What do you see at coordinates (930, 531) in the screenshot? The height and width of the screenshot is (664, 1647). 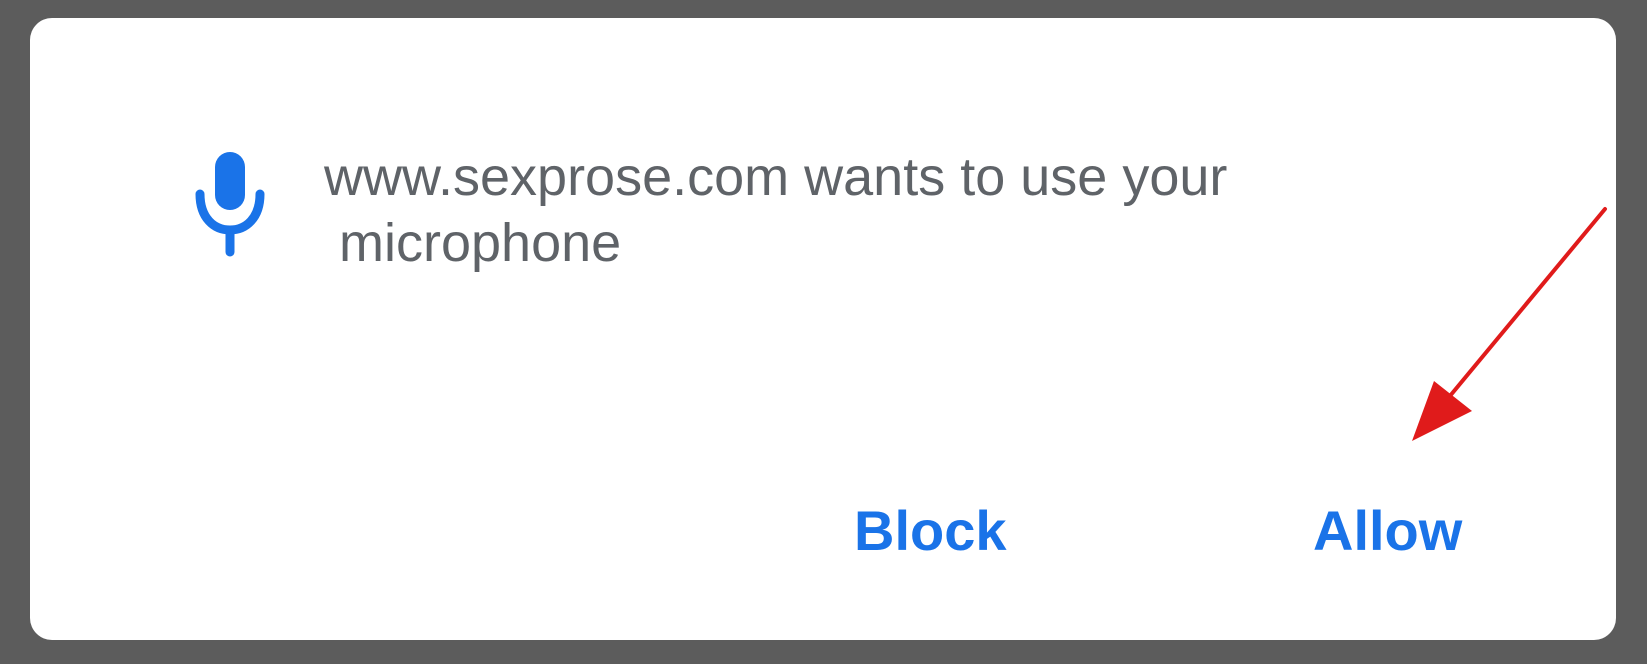 I see `block-button: Block` at bounding box center [930, 531].